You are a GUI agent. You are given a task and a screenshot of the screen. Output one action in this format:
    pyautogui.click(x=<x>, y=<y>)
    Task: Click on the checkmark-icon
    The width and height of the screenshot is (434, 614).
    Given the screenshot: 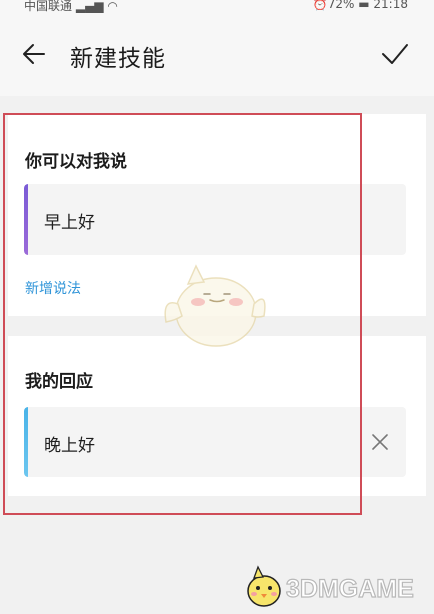 What is the action you would take?
    pyautogui.click(x=395, y=54)
    